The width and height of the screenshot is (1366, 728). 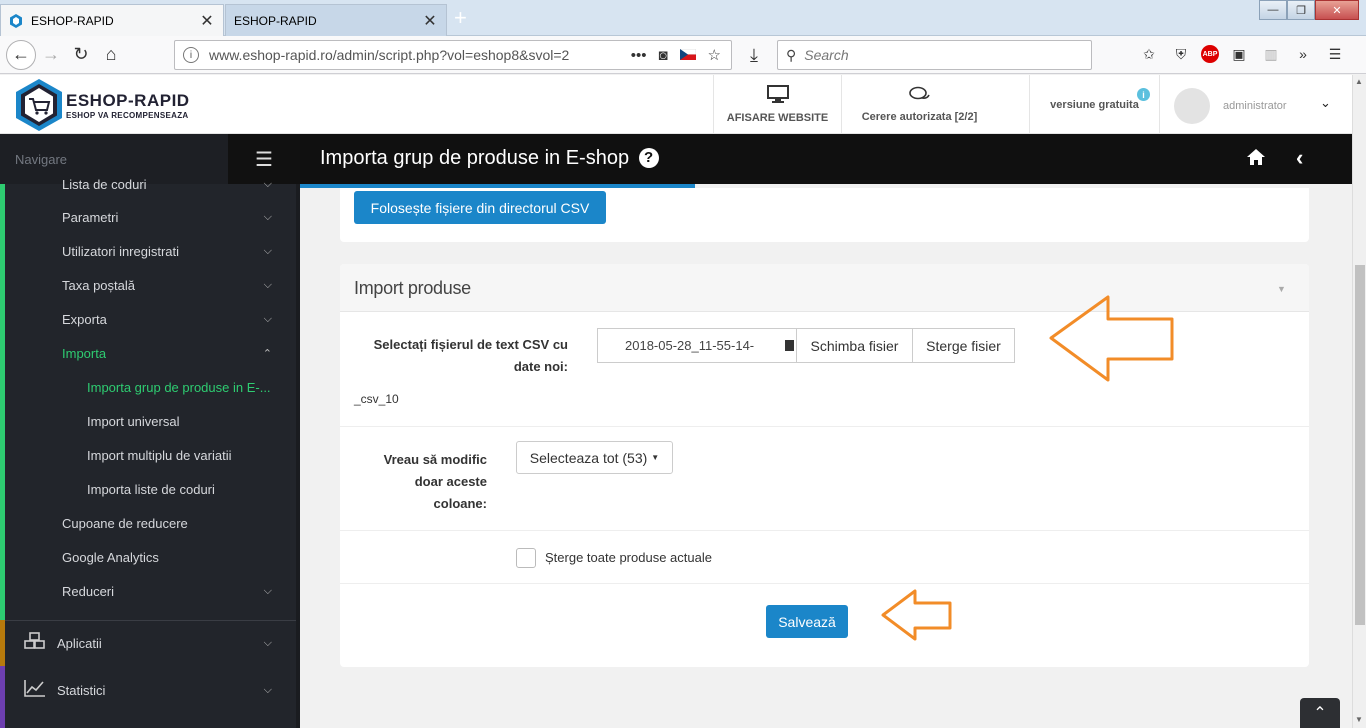 What do you see at coordinates (1303, 54) in the screenshot?
I see `overflow-chevron-icon: »` at bounding box center [1303, 54].